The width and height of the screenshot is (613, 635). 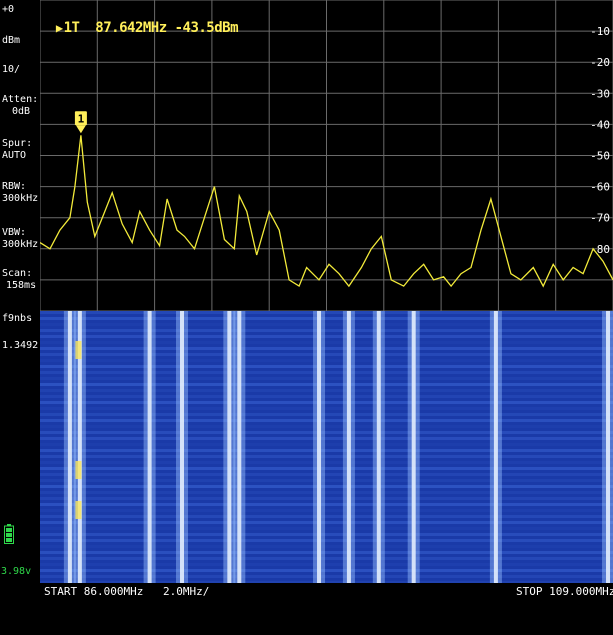 I want to click on marker-flag-label: 1, so click(x=81, y=118).